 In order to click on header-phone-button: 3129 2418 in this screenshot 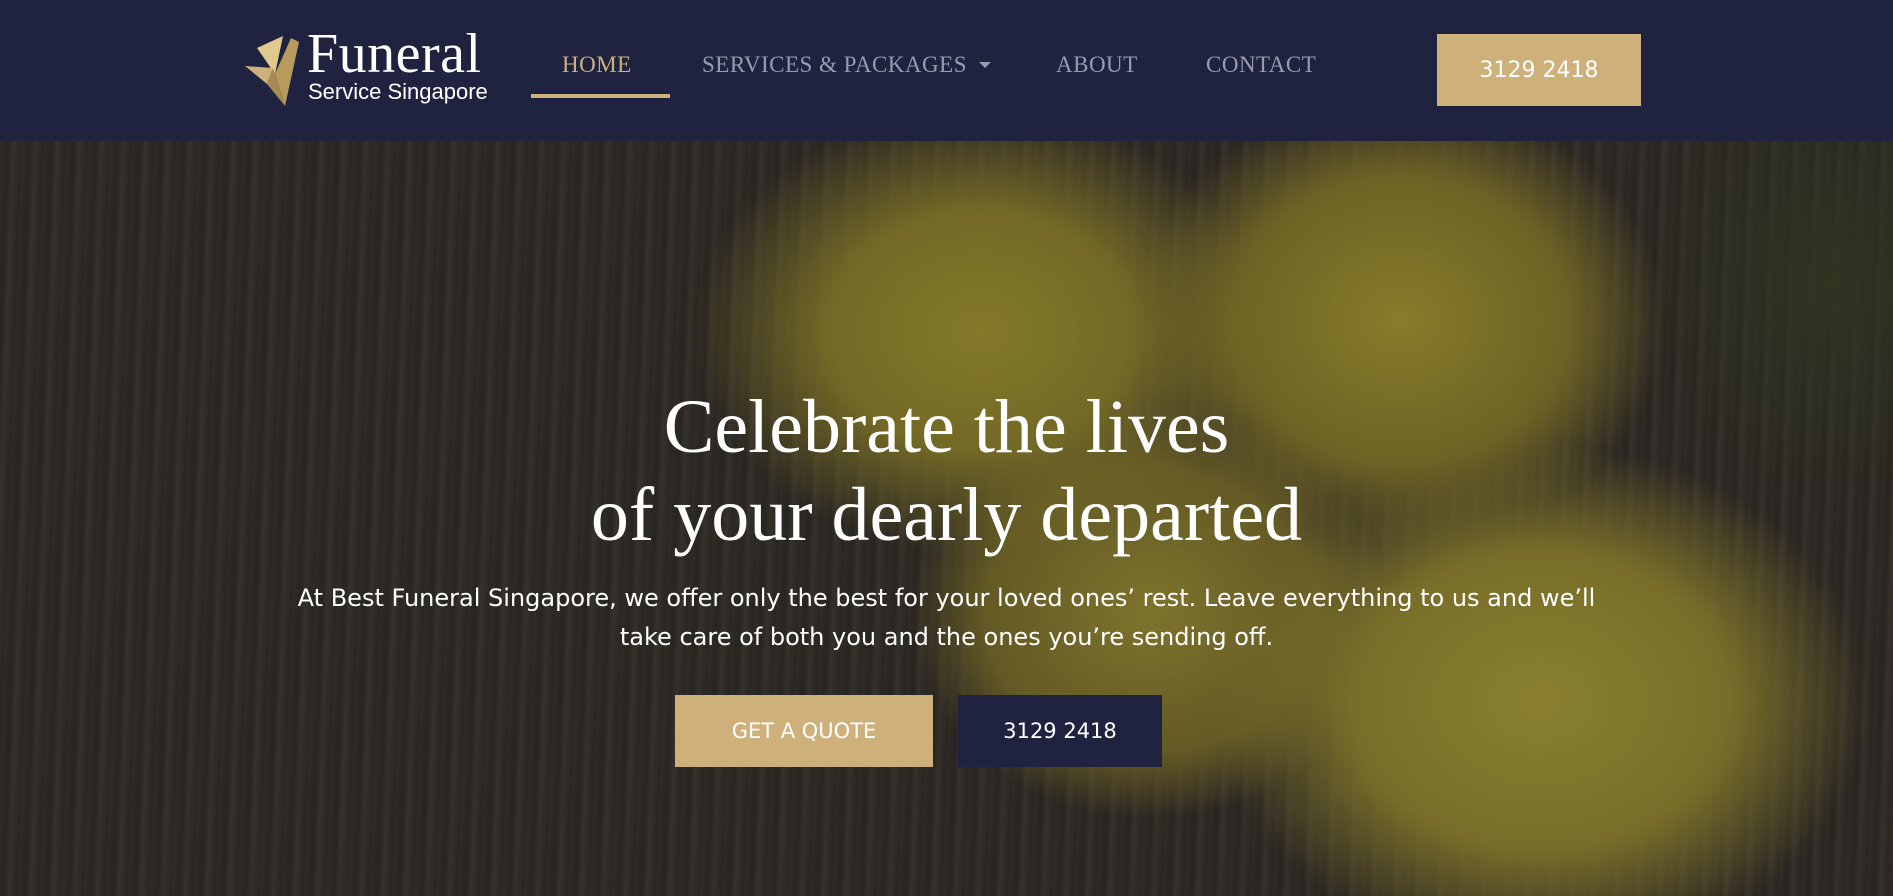, I will do `click(1539, 70)`.